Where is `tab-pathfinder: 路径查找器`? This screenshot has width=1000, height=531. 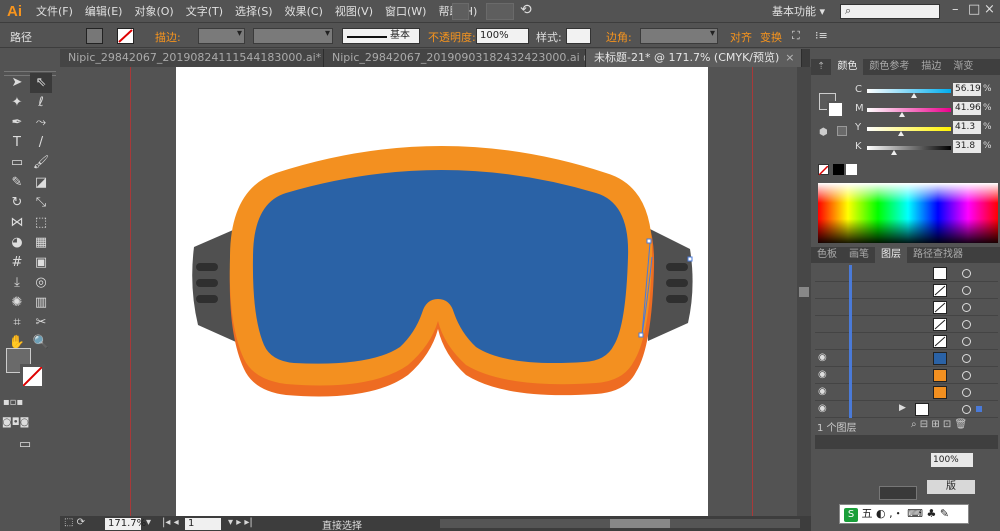
tab-pathfinder: 路径查找器 is located at coordinates (938, 255).